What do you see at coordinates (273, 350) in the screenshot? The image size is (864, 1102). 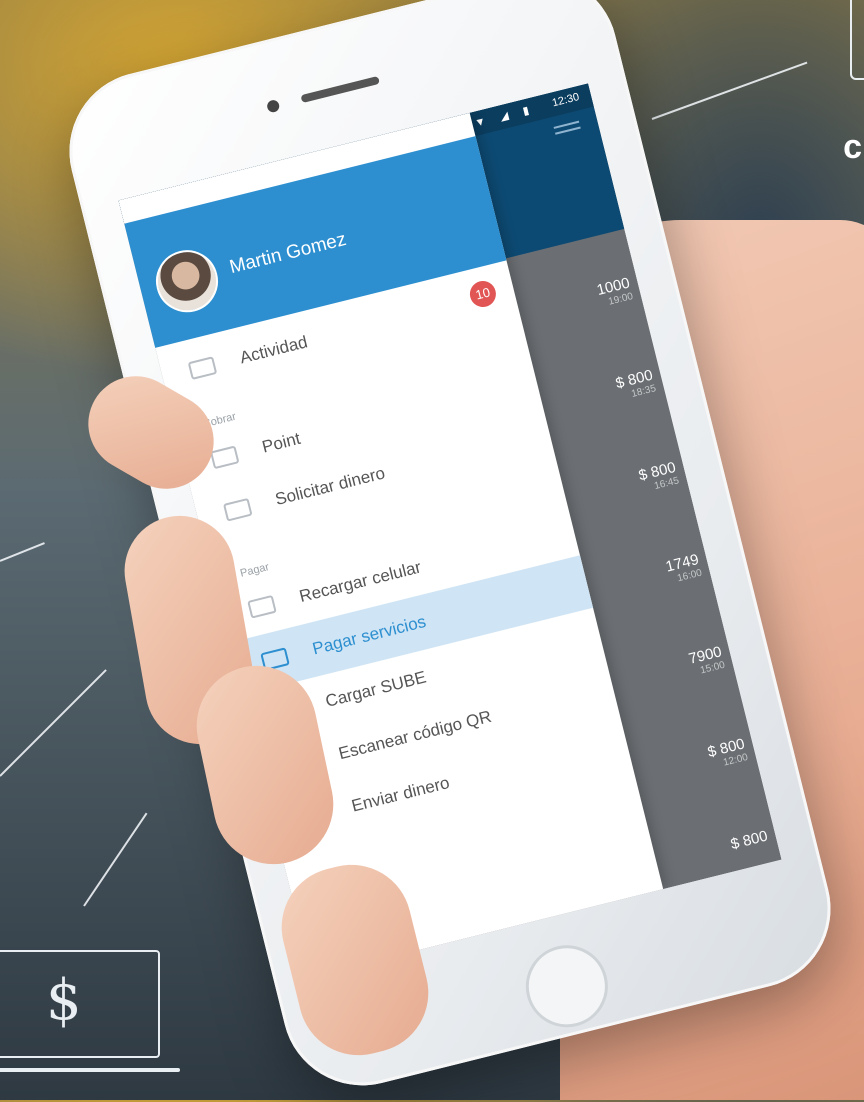 I see `menu-item-label: Actividad` at bounding box center [273, 350].